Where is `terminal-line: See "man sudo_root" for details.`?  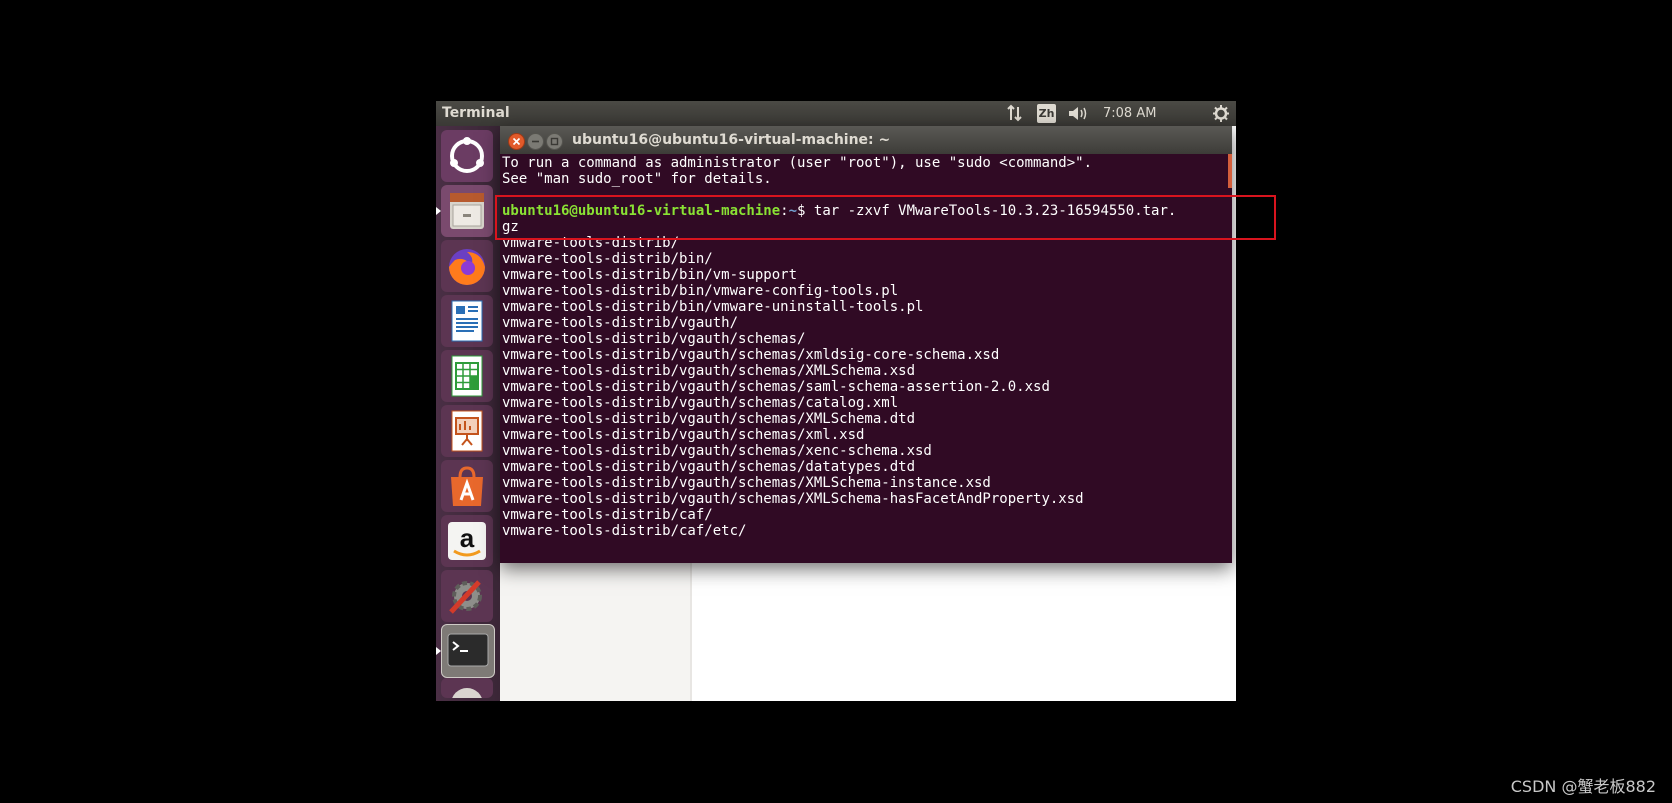 terminal-line: See "man sudo_root" for details. is located at coordinates (637, 179).